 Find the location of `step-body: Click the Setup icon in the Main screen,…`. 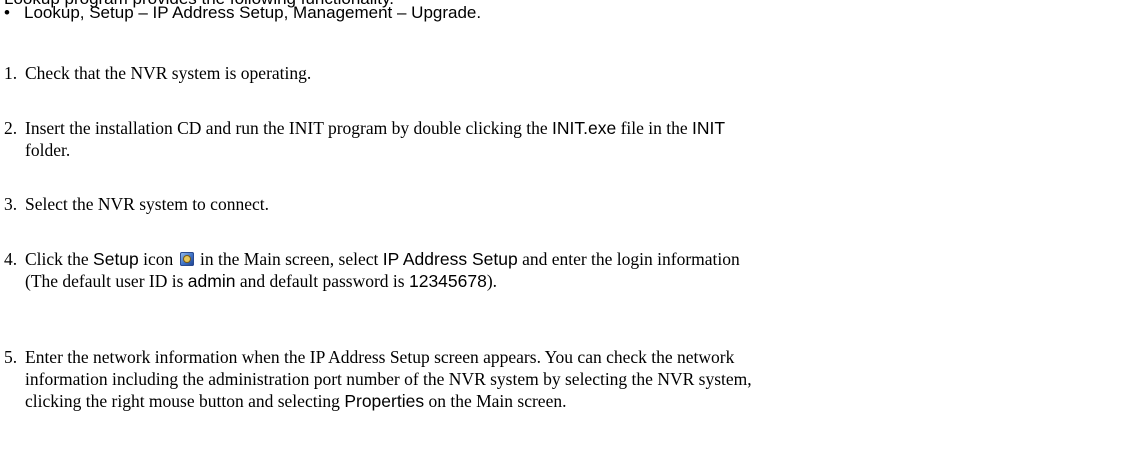

step-body: Click the Setup icon in the Main screen,… is located at coordinates (574, 270).